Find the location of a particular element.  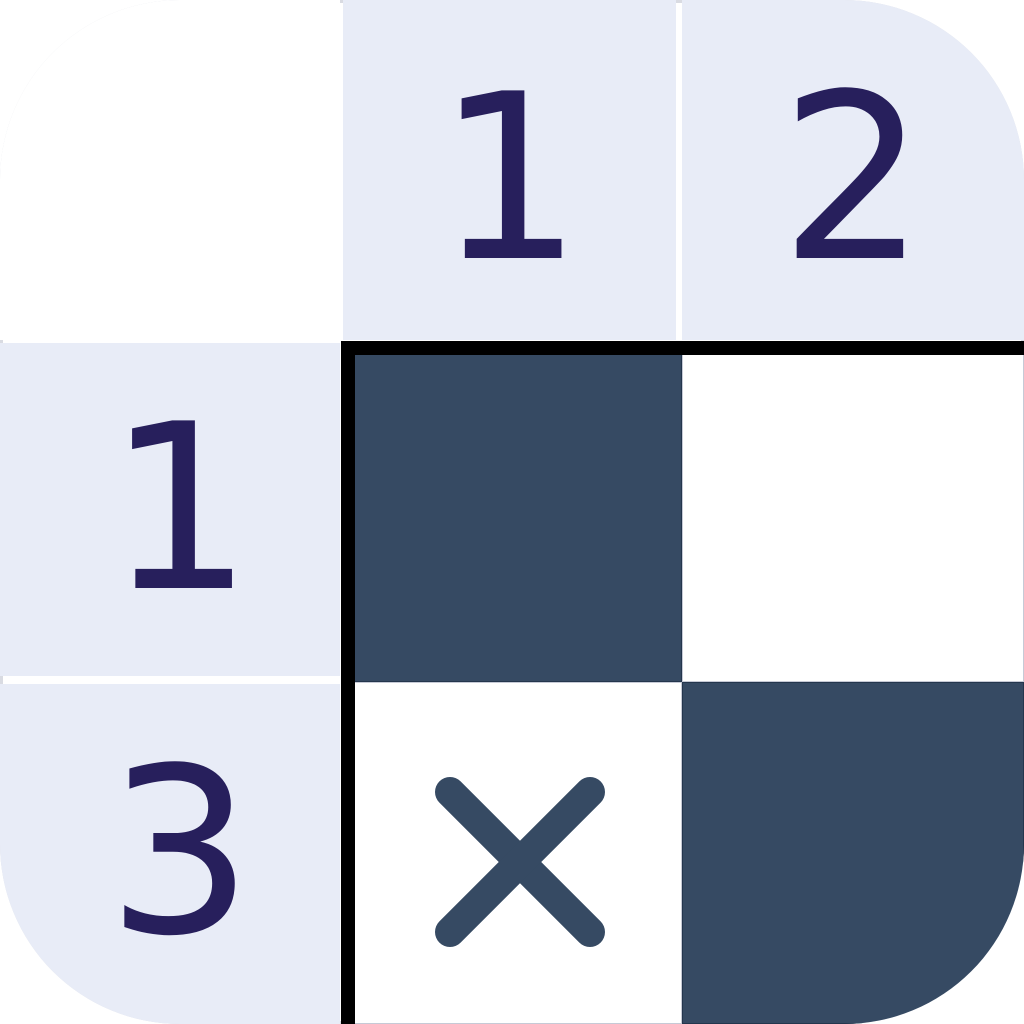

column-clue-2-label: 2 is located at coordinates (853, 179).